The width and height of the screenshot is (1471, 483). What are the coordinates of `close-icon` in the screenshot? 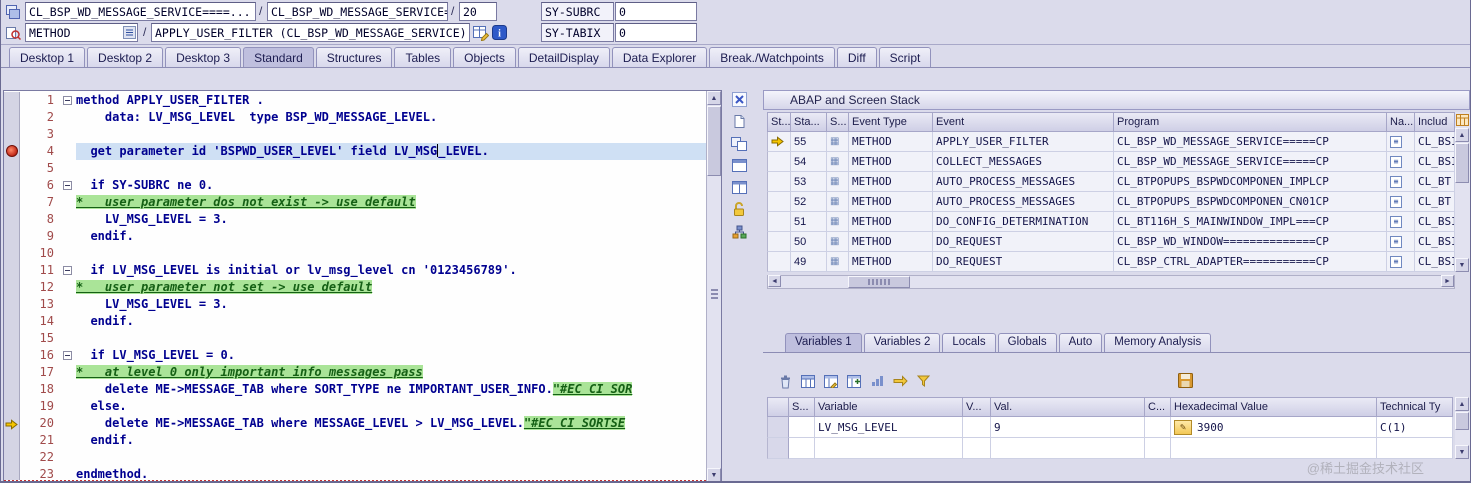 It's located at (739, 99).